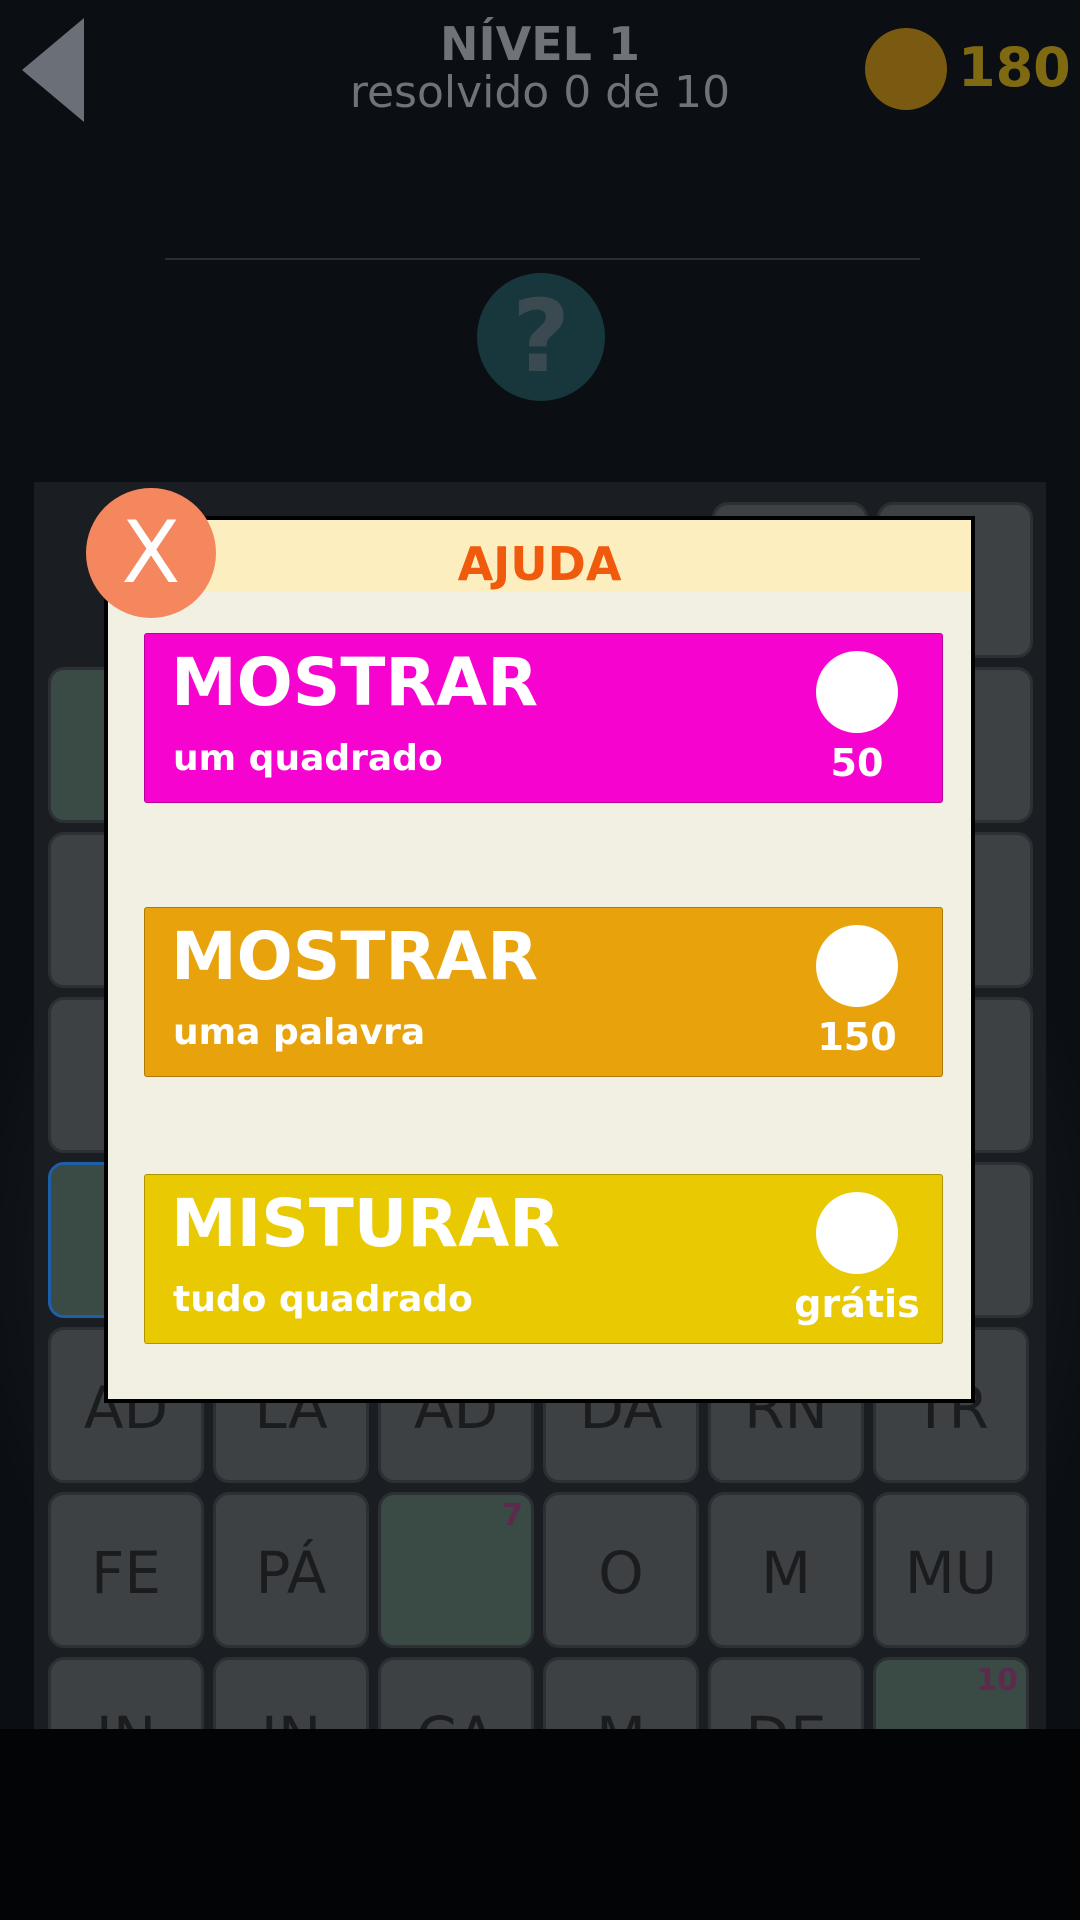  I want to click on tile-label: PÁ, so click(291, 1573).